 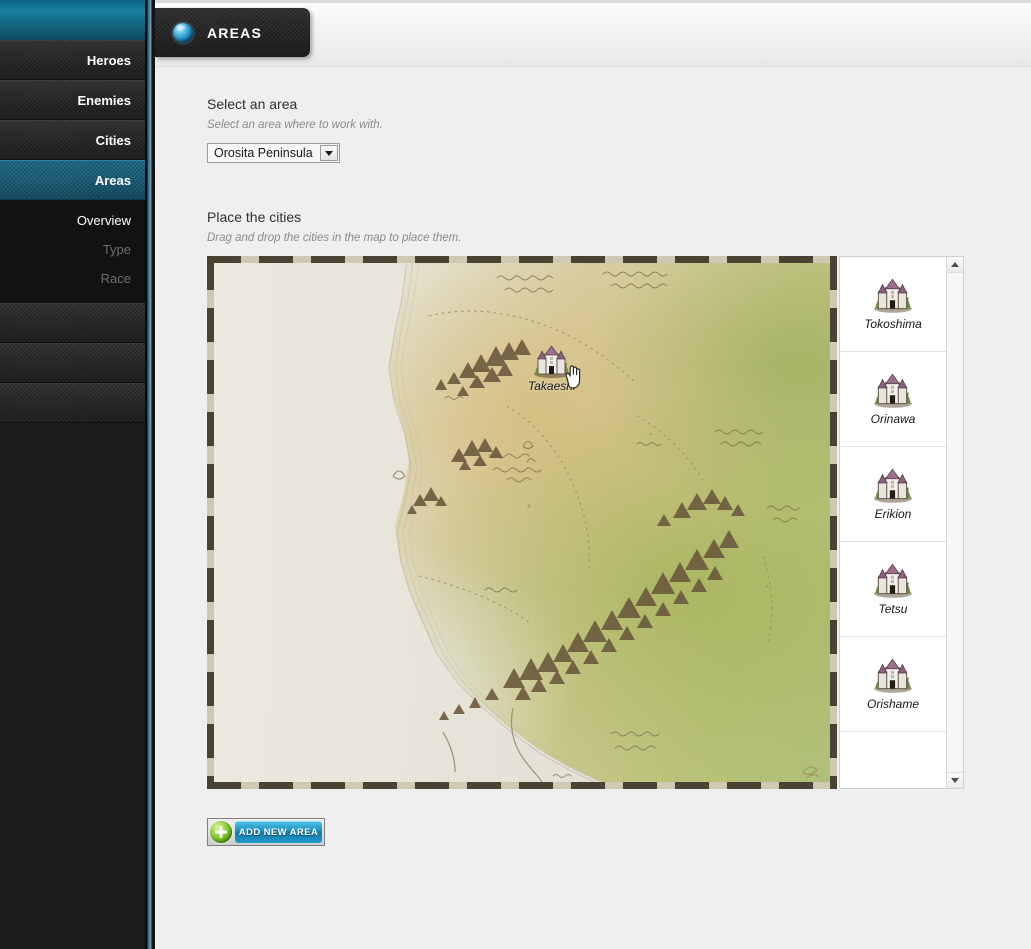 I want to click on sidebar-item-label: Enemies, so click(x=104, y=100).